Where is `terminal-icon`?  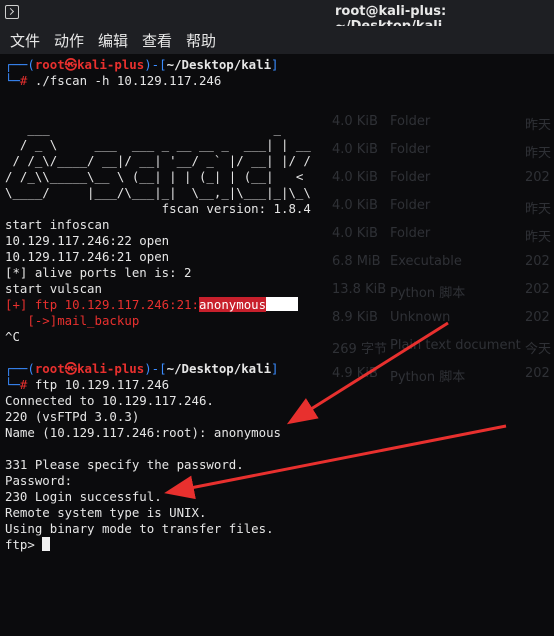
terminal-icon is located at coordinates (12, 12).